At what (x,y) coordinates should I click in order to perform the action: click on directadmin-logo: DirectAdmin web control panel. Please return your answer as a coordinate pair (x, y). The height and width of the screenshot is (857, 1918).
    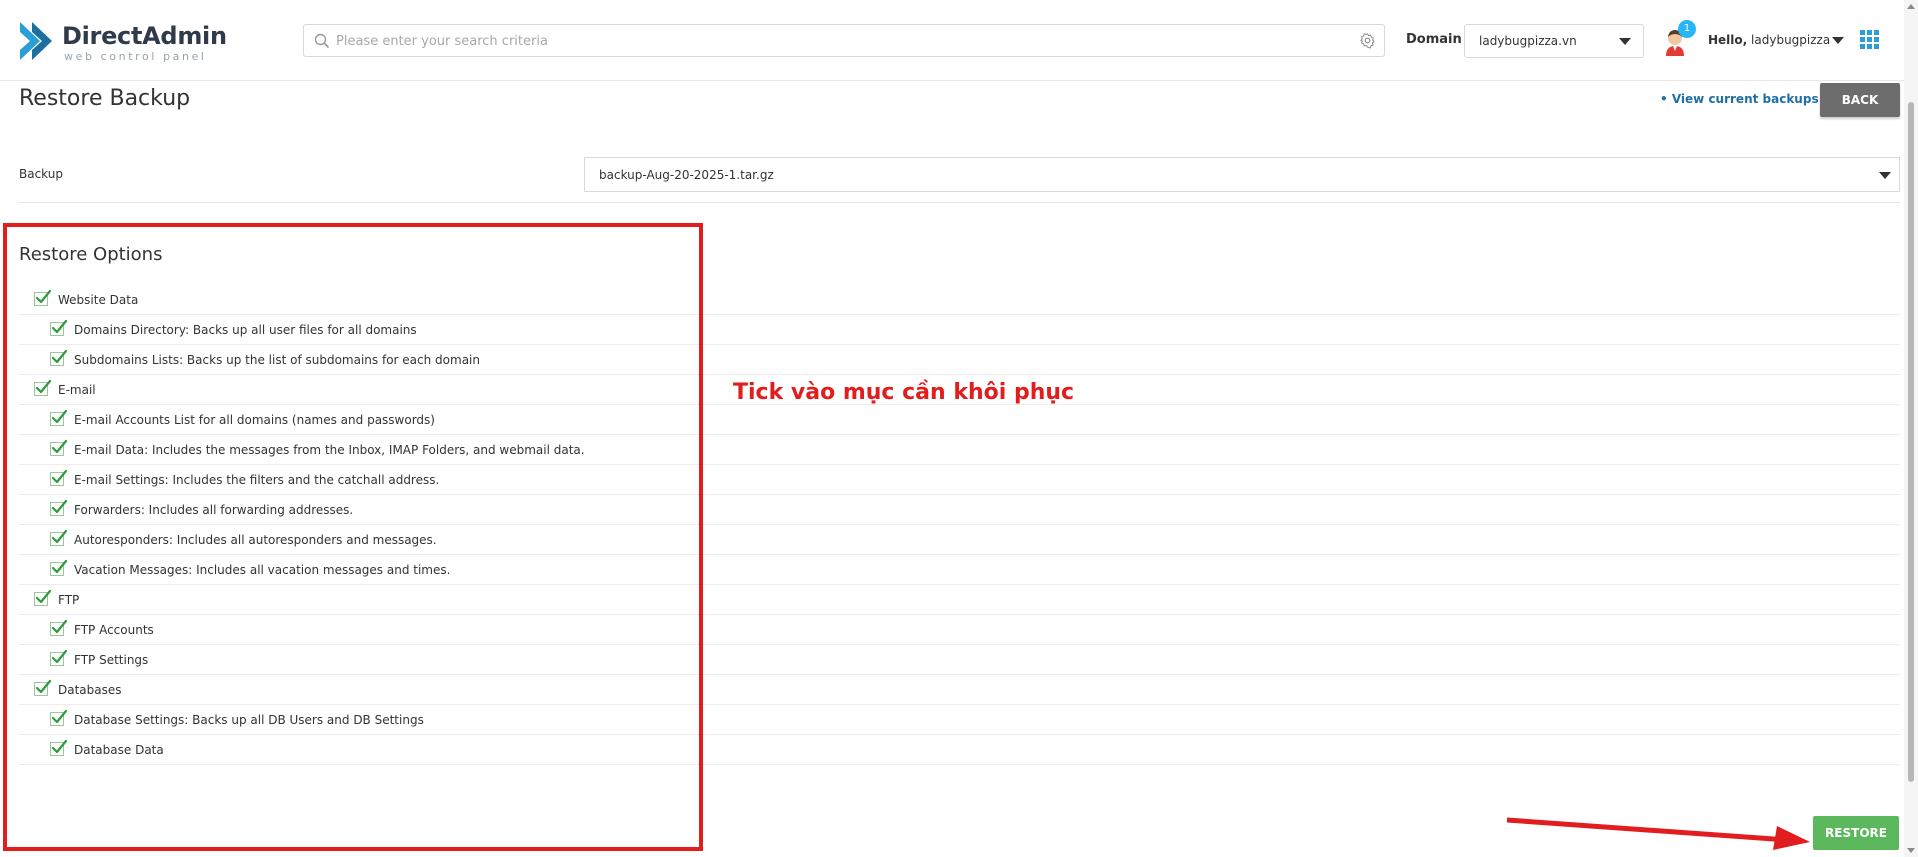
    Looking at the image, I should click on (122, 42).